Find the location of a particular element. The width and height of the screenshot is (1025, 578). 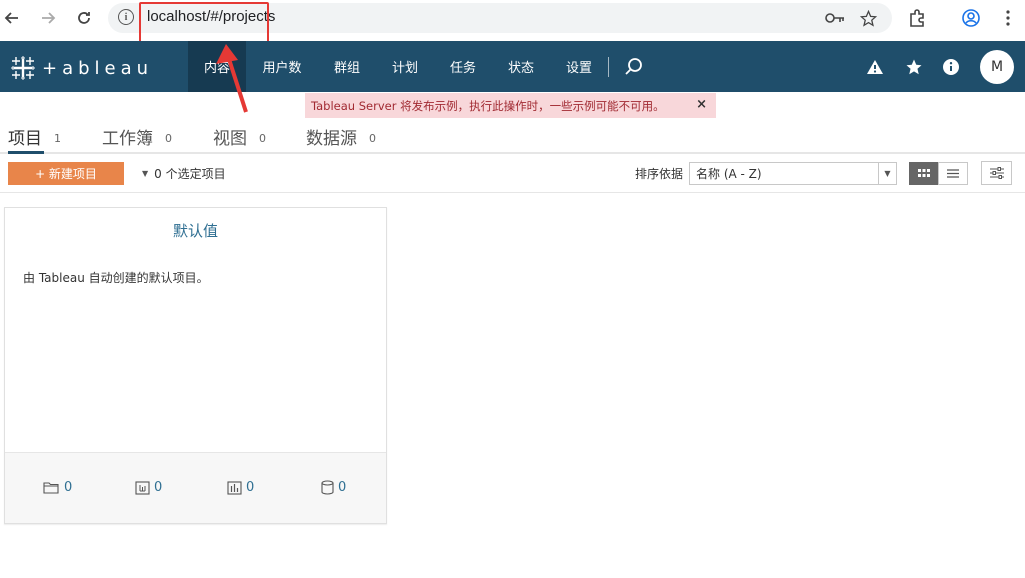

tab-label: 视图 is located at coordinates (230, 138).